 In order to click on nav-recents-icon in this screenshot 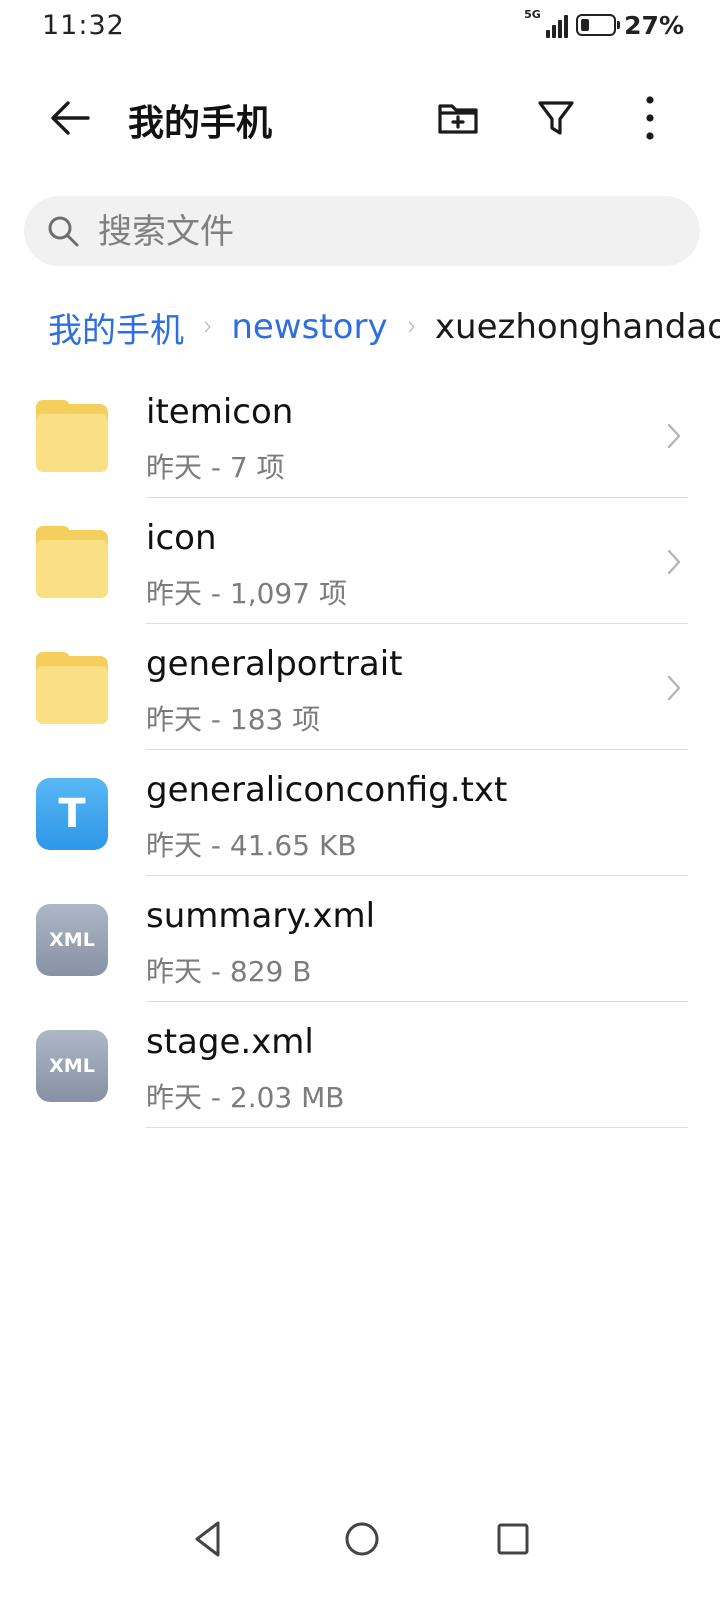, I will do `click(513, 1539)`.